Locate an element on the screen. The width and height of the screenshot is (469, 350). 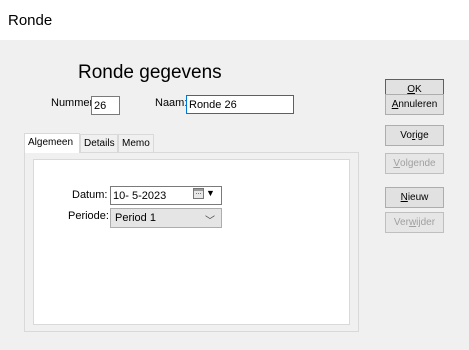
volgende-button: Volgende is located at coordinates (414, 163).